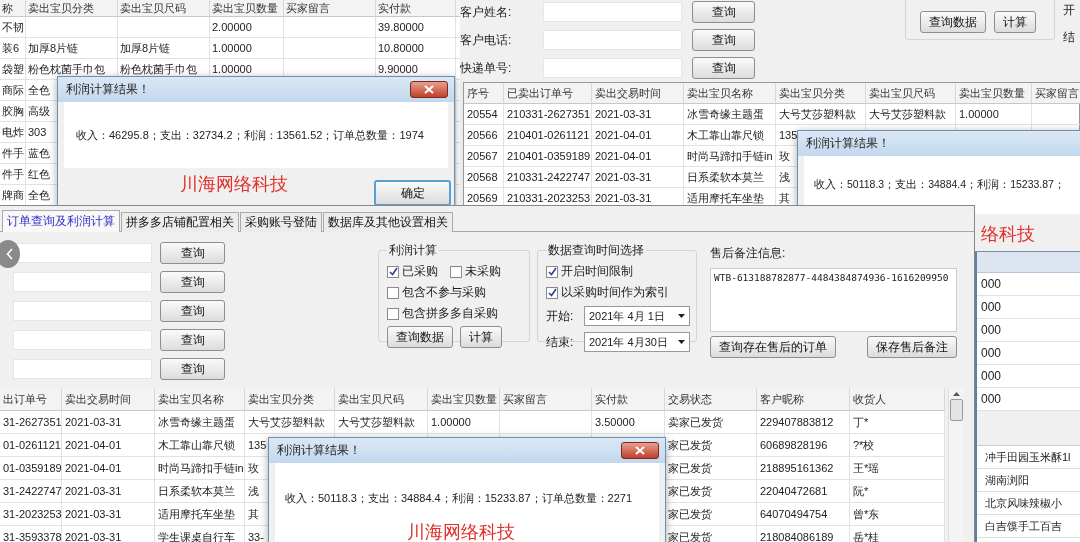 The image size is (1080, 542). What do you see at coordinates (61, 221) in the screenshot?
I see `tab: 订单查询及利润计算` at bounding box center [61, 221].